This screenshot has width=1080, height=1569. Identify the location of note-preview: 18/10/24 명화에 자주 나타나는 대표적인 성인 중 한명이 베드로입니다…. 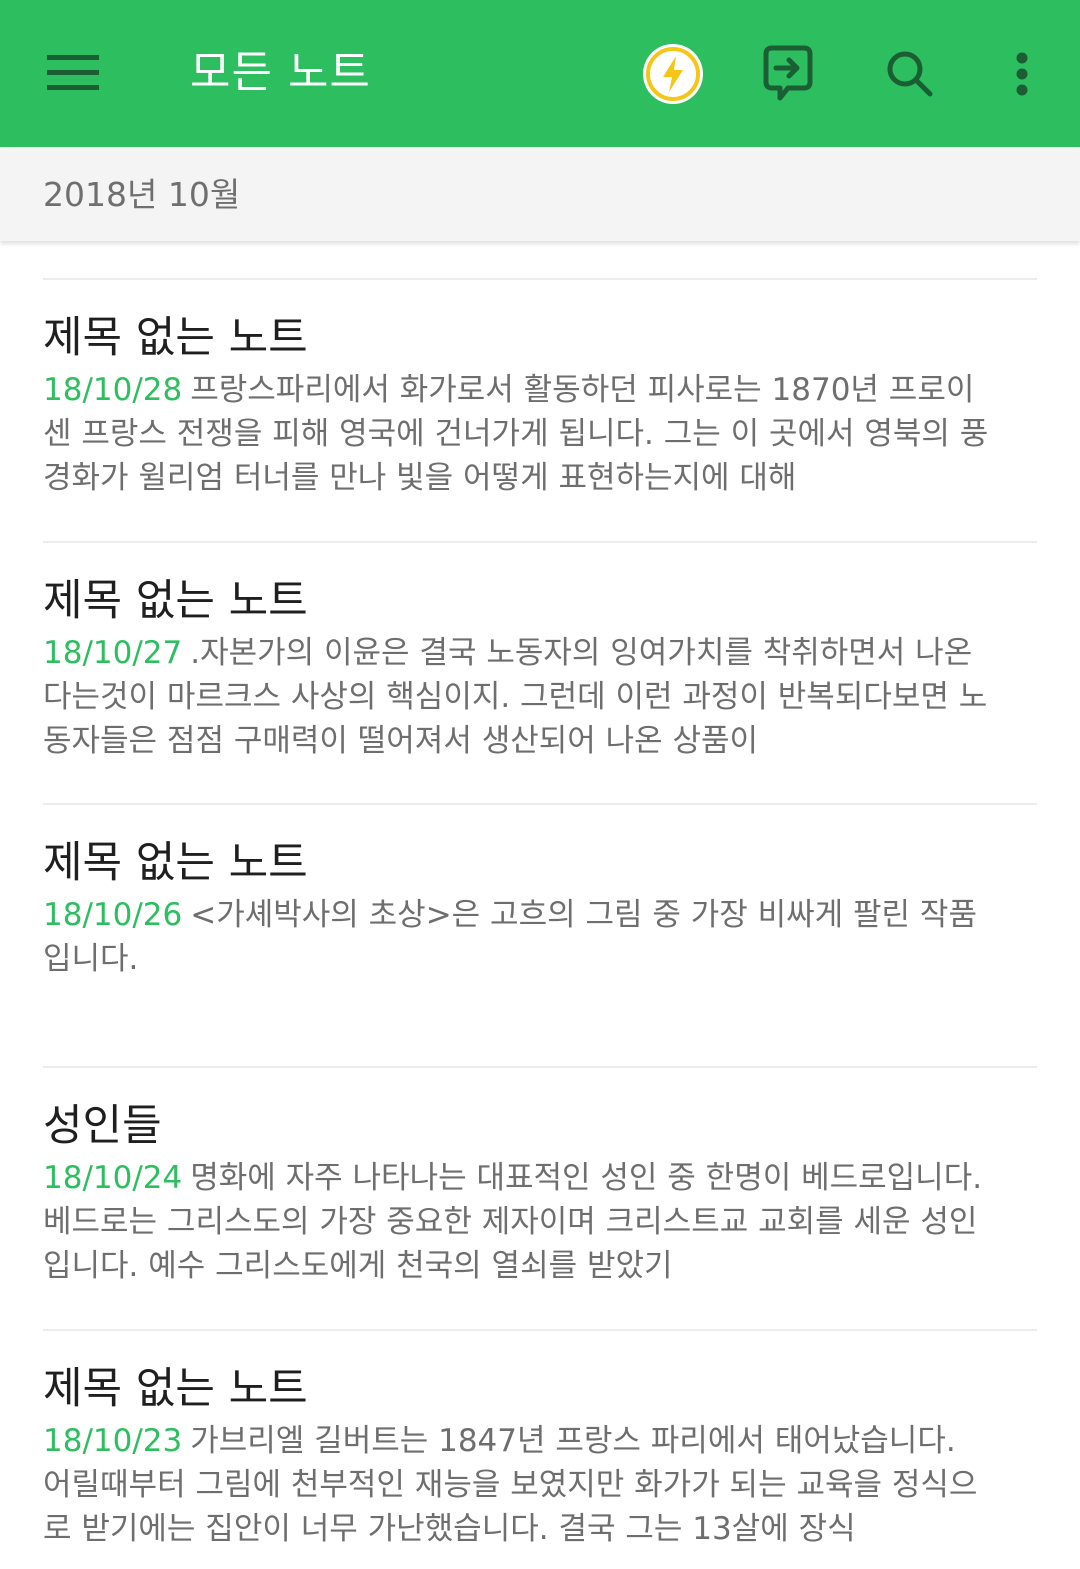
(518, 1222).